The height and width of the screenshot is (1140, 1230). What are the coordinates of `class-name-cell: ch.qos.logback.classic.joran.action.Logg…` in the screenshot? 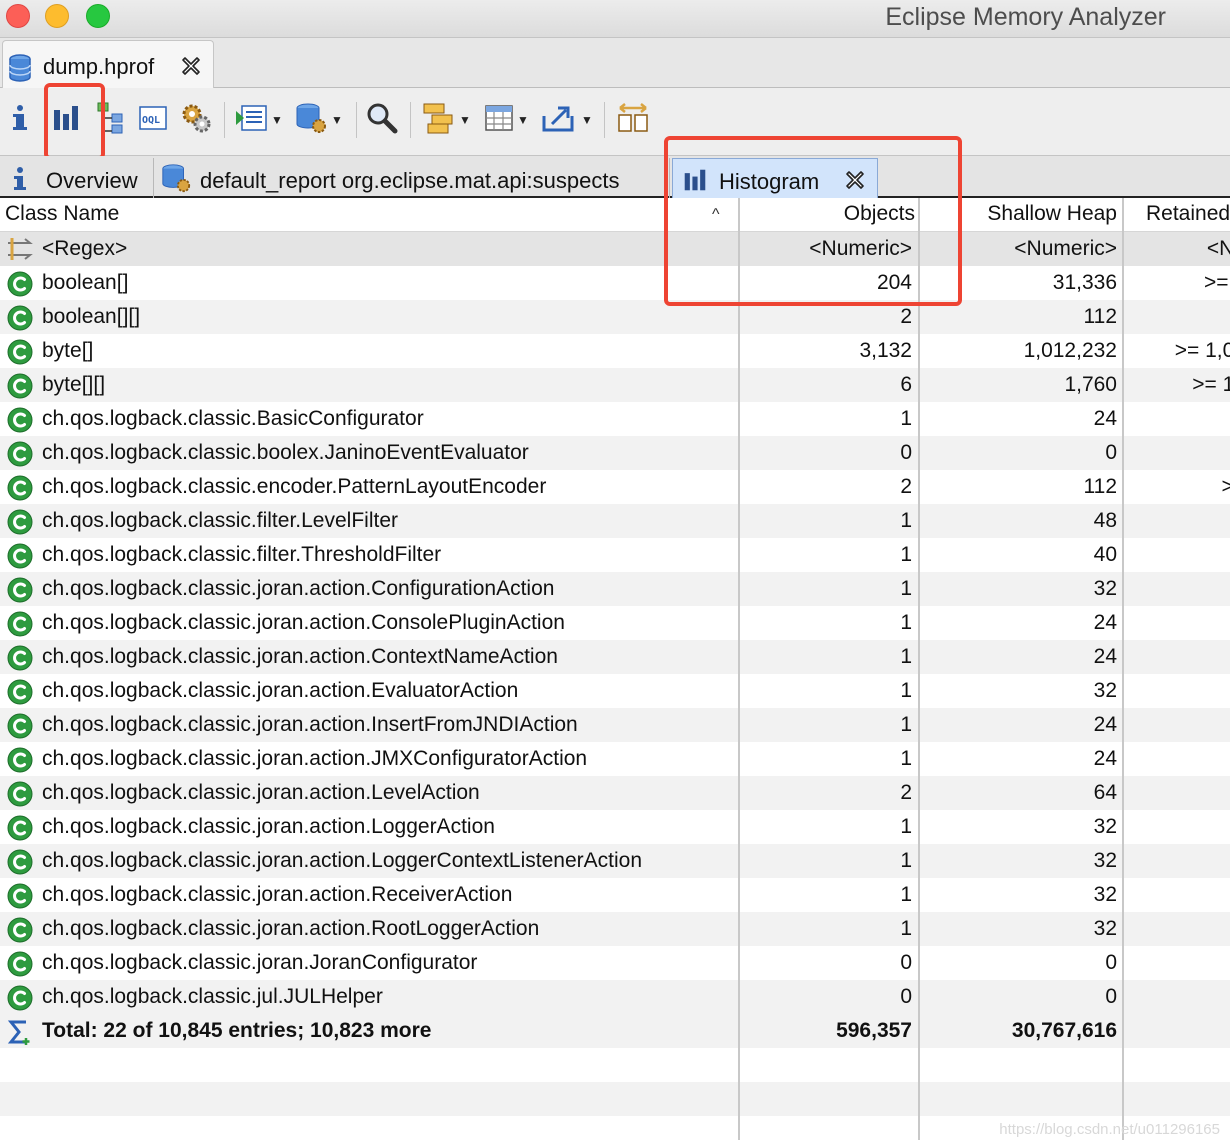 It's located at (342, 860).